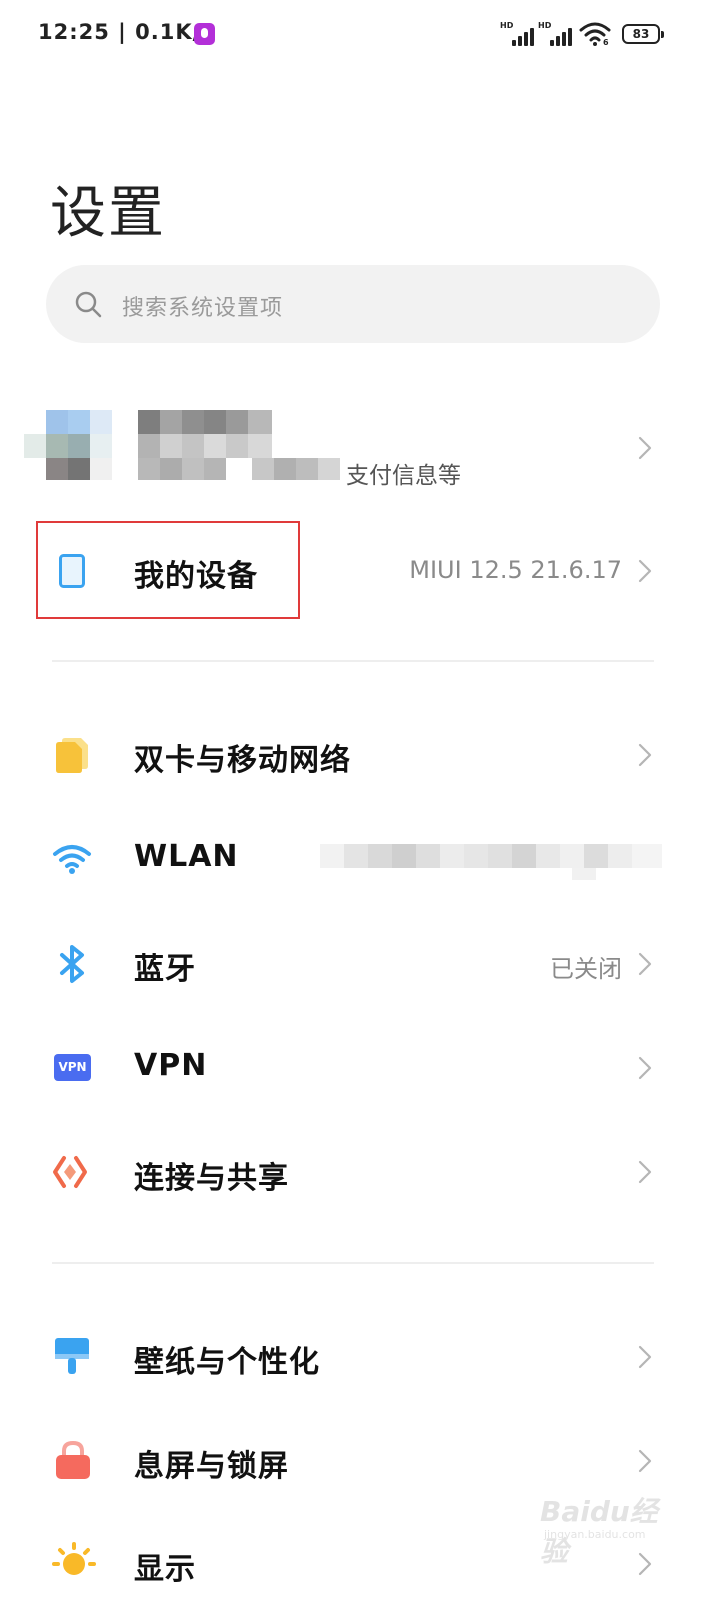 This screenshot has height=1600, width=720. I want to click on share-icon, so click(73, 1172).